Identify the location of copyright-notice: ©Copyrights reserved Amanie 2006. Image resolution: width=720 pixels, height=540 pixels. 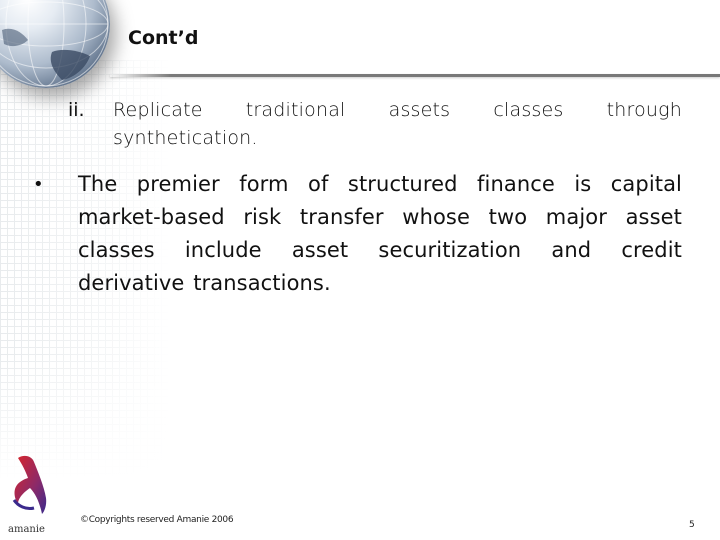
(157, 520).